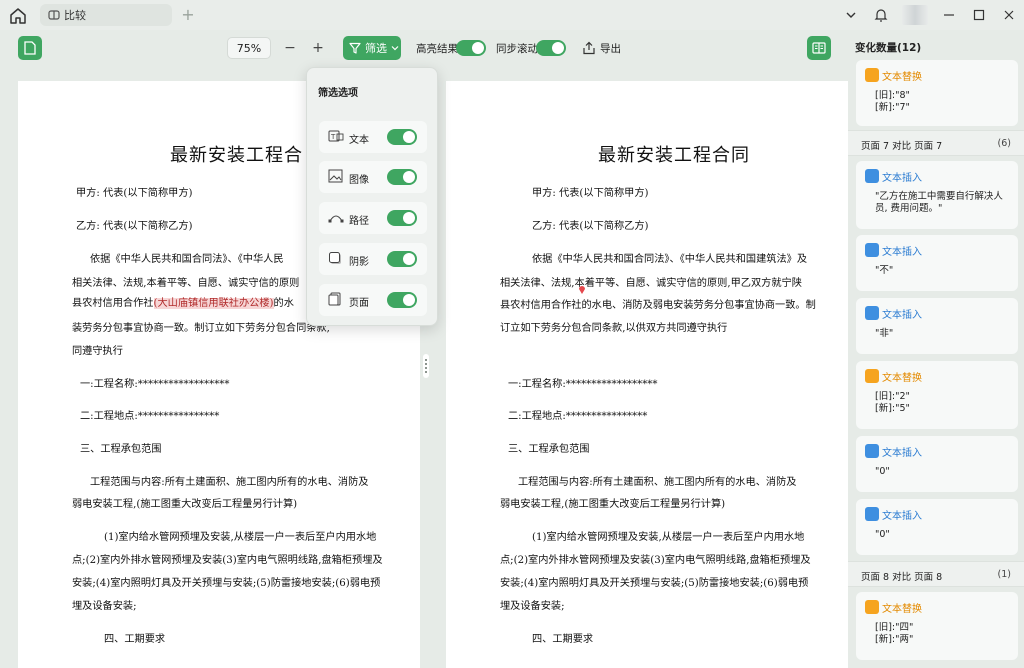  What do you see at coordinates (113, 303) in the screenshot?
I see `doc-text: 县农村信用合作社` at bounding box center [113, 303].